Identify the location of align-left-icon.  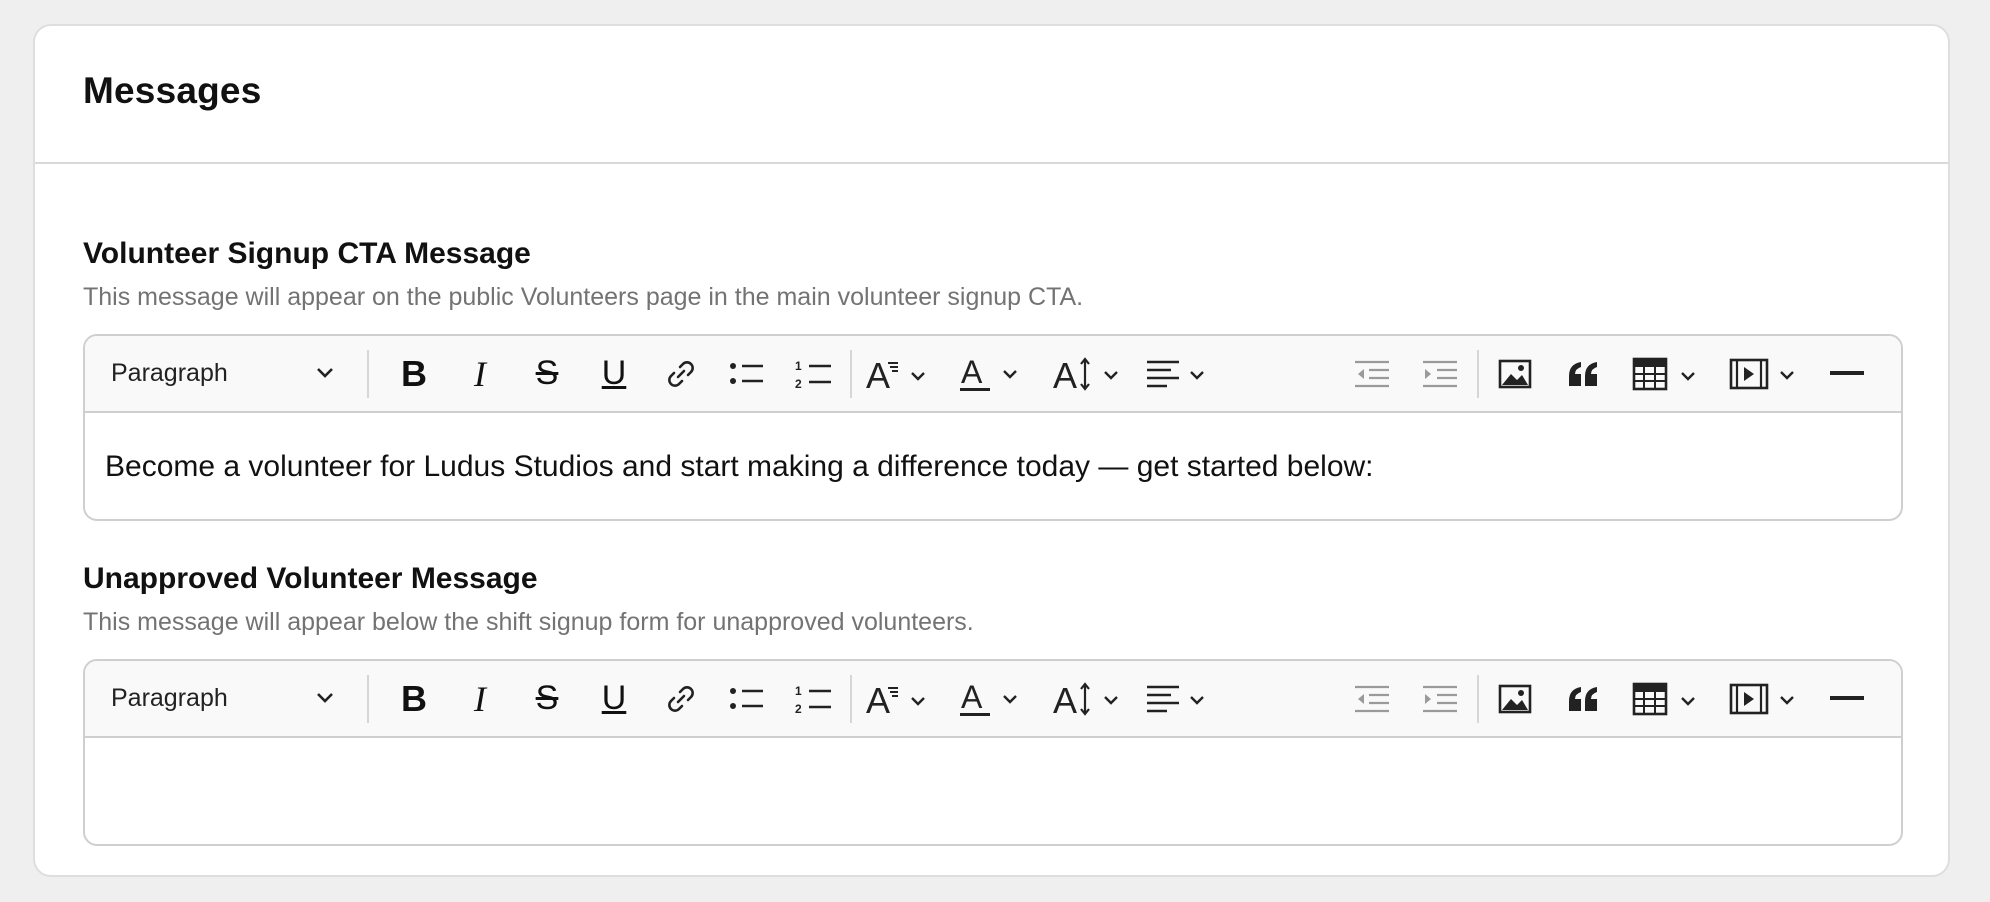
(1175, 373).